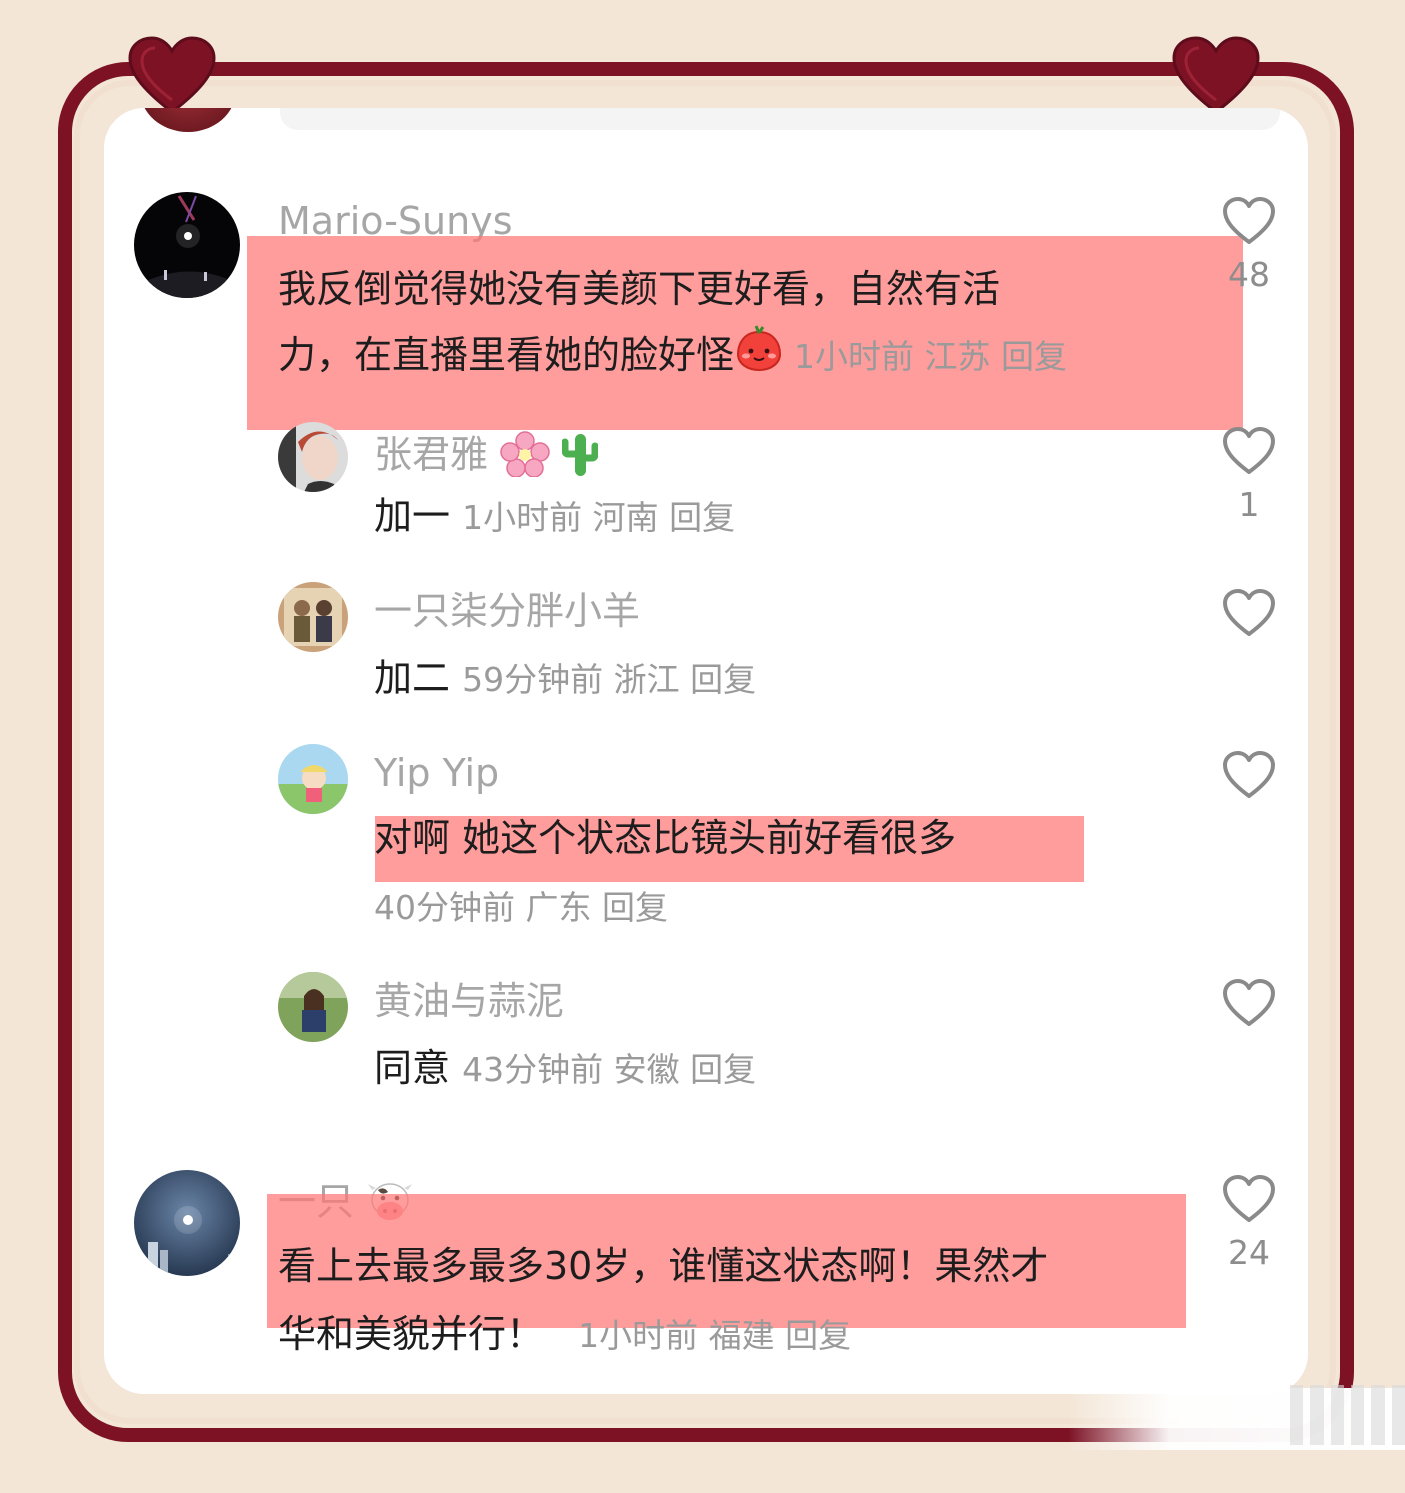 This screenshot has width=1405, height=1493. I want to click on comment-username: 一只柒分胖小羊, so click(507, 611).